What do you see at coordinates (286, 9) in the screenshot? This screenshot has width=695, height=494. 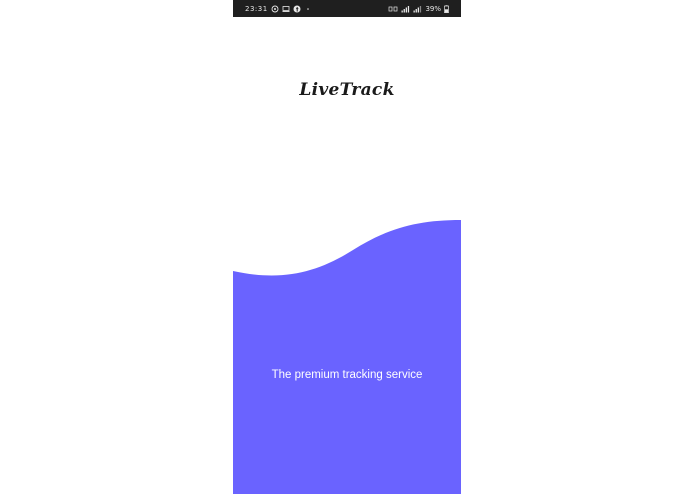 I see `screen-icon` at bounding box center [286, 9].